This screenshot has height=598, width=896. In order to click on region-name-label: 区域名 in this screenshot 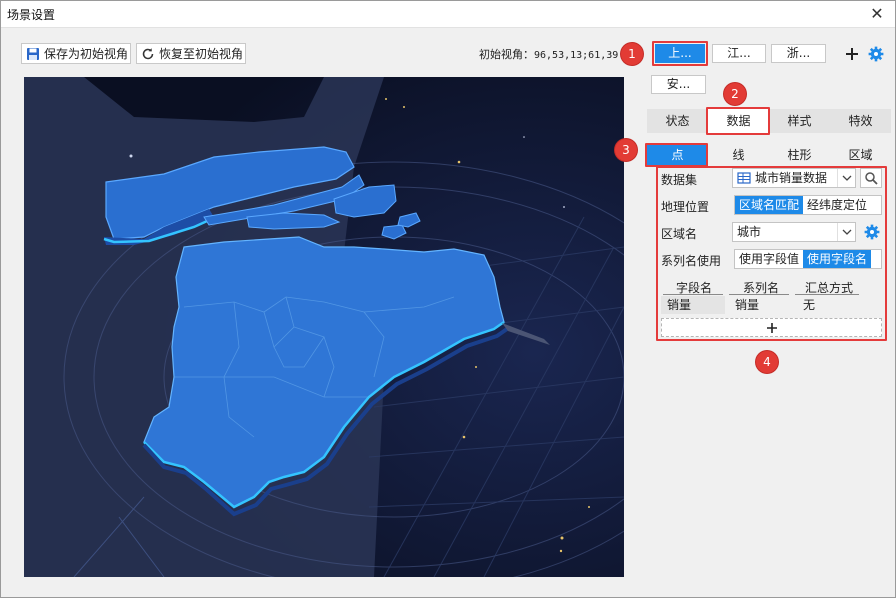, I will do `click(679, 234)`.